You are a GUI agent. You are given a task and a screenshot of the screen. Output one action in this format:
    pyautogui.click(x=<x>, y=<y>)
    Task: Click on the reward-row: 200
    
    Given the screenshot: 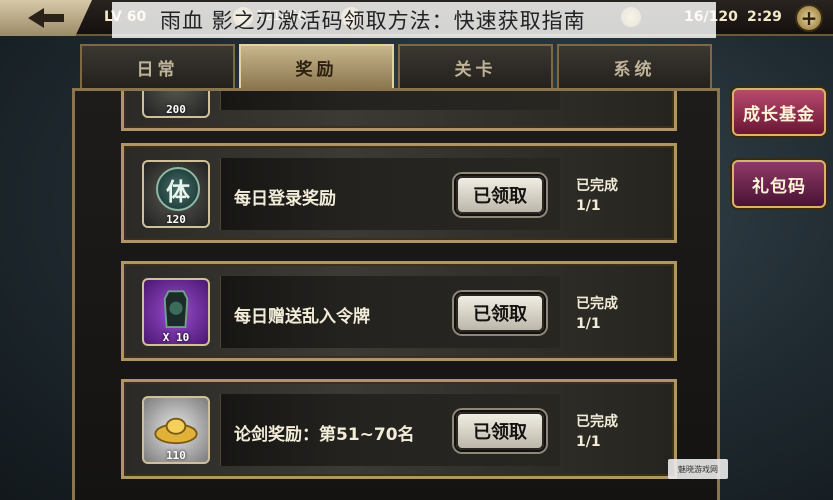 What is the action you would take?
    pyautogui.click(x=399, y=111)
    